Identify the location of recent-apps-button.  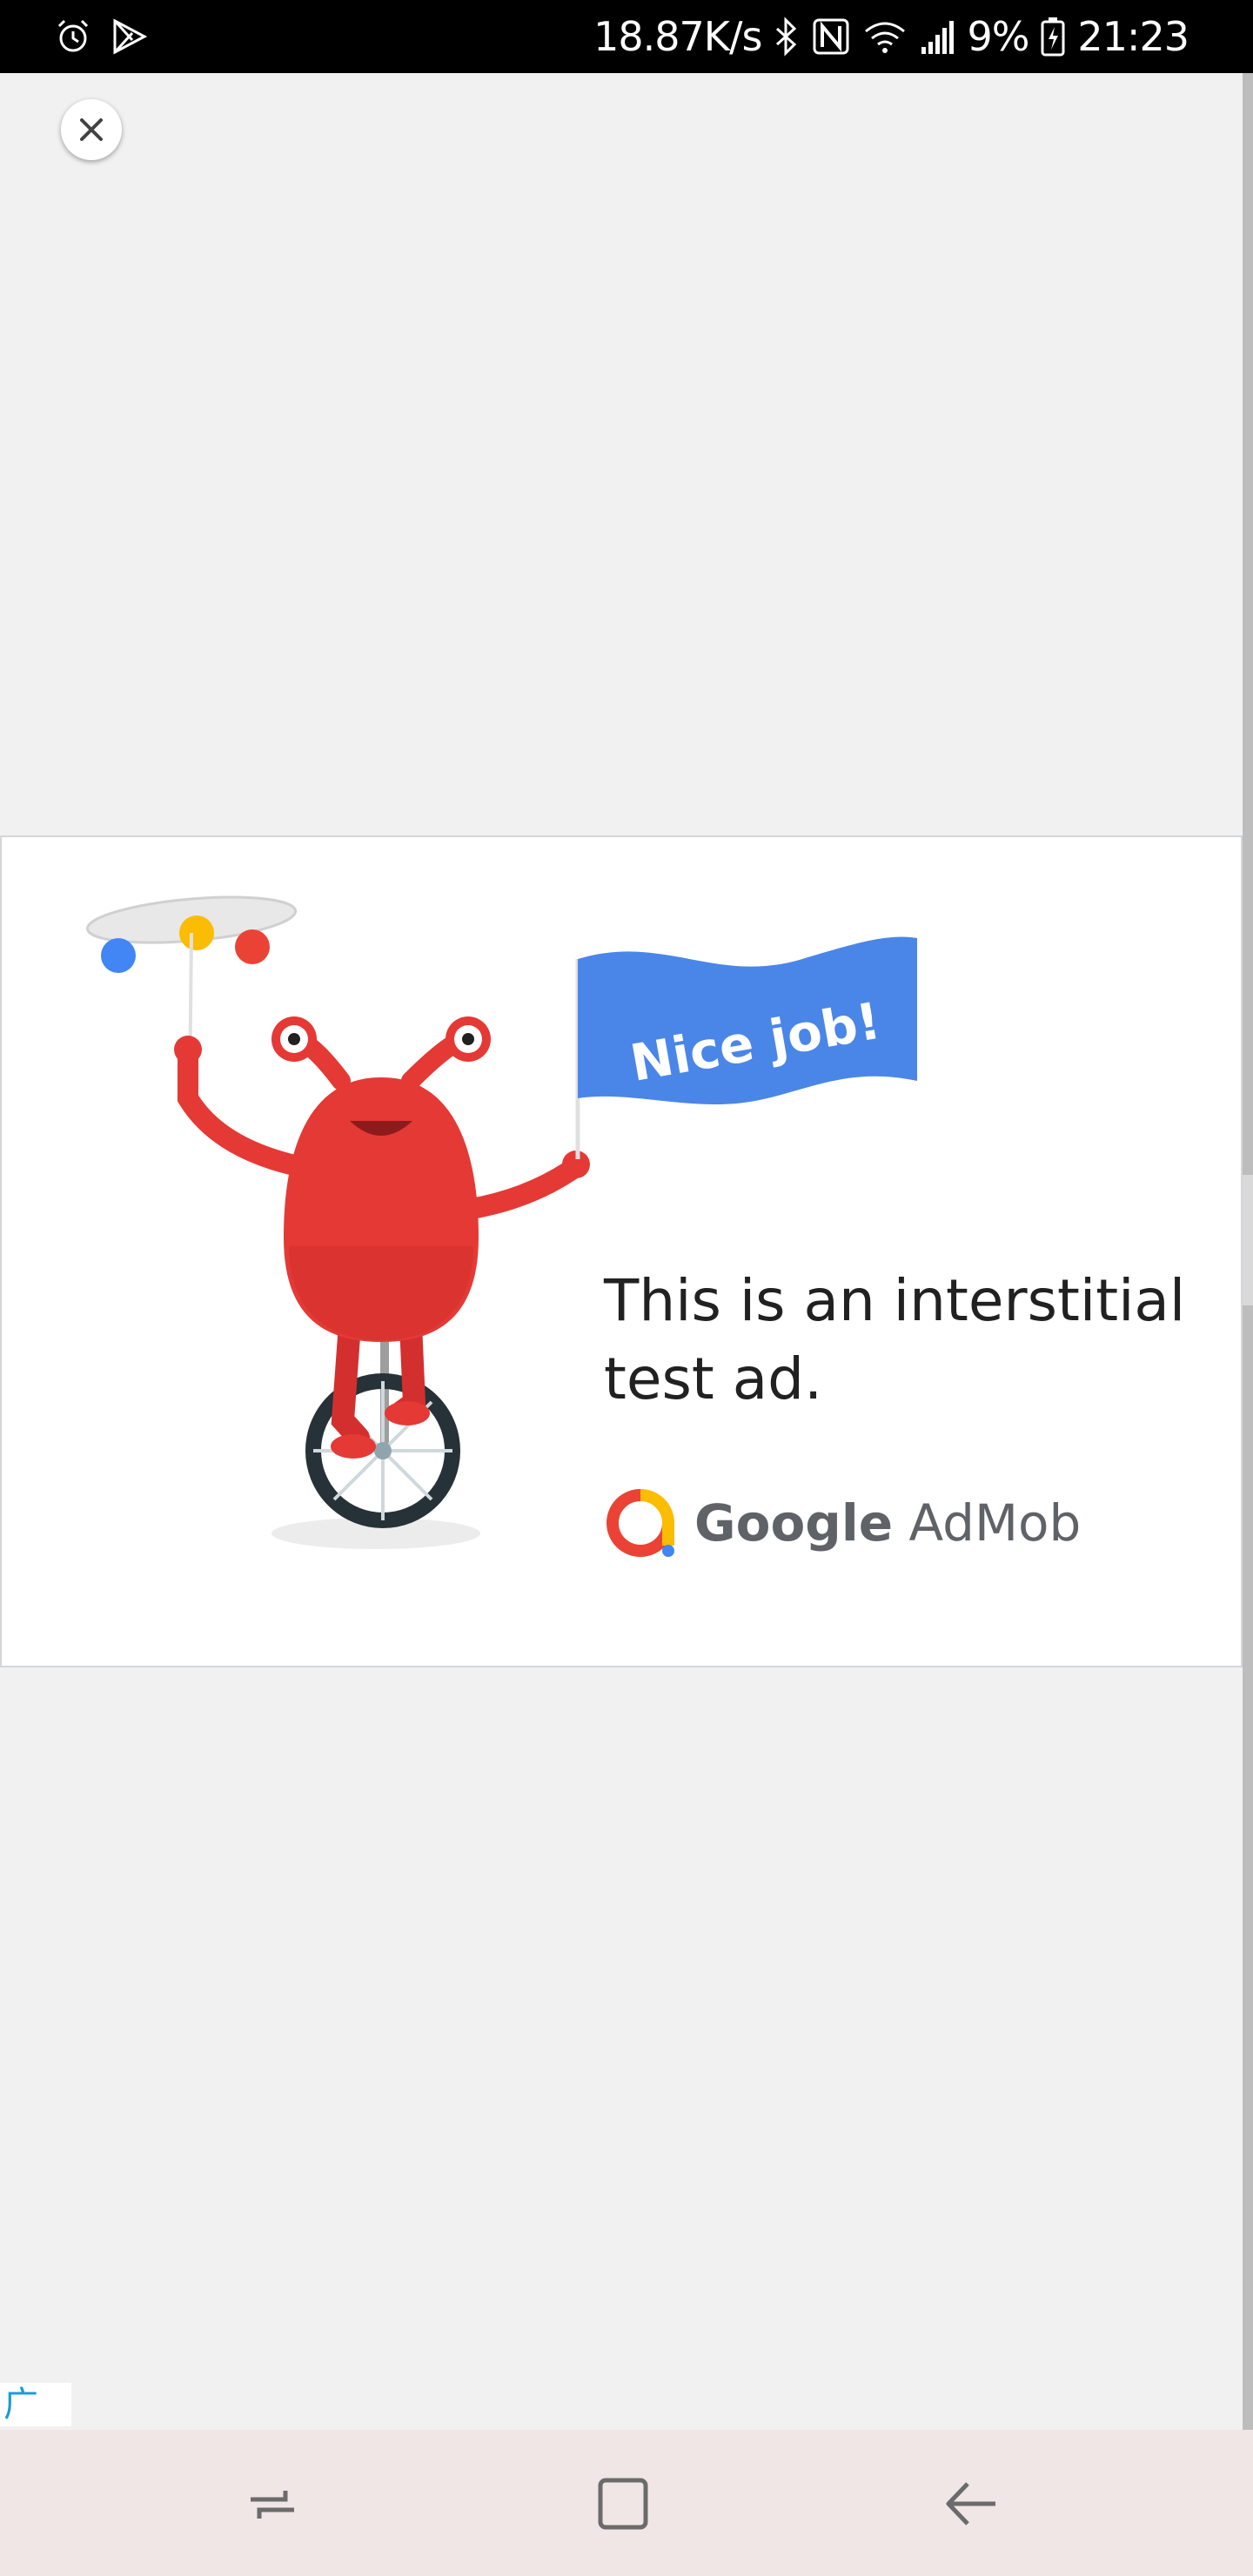
(272, 2504).